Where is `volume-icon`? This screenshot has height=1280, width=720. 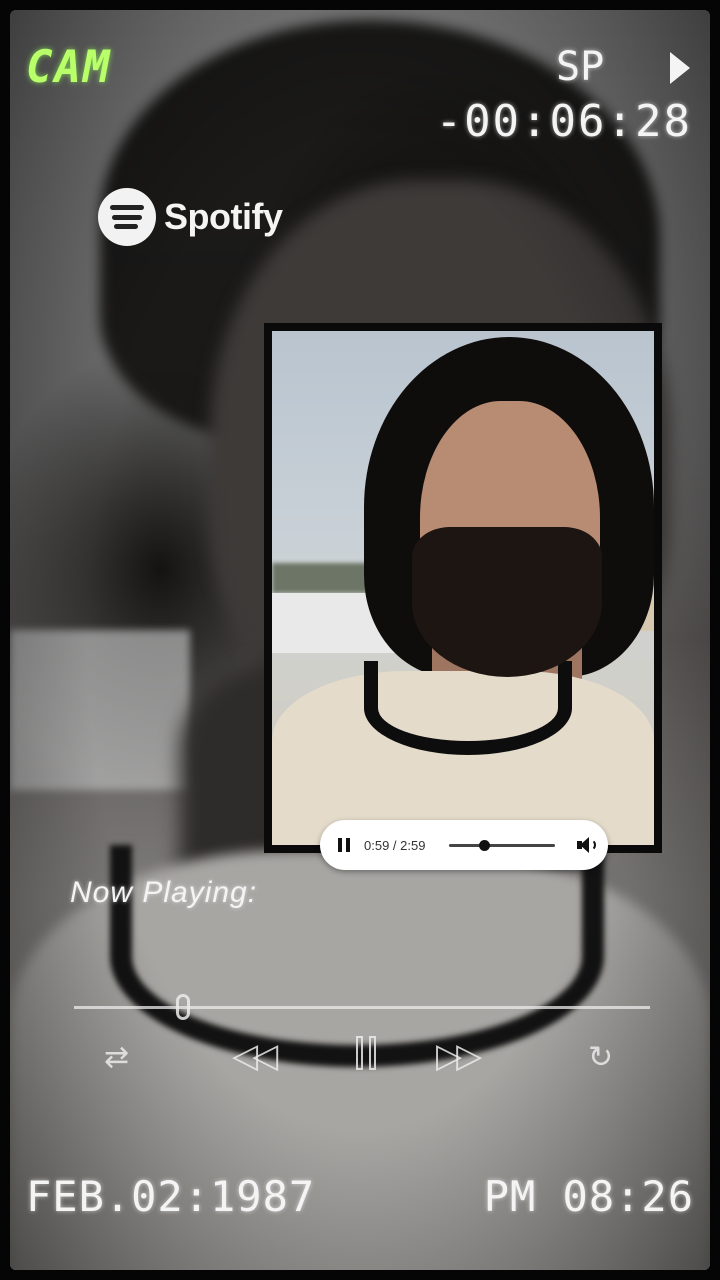 volume-icon is located at coordinates (587, 845).